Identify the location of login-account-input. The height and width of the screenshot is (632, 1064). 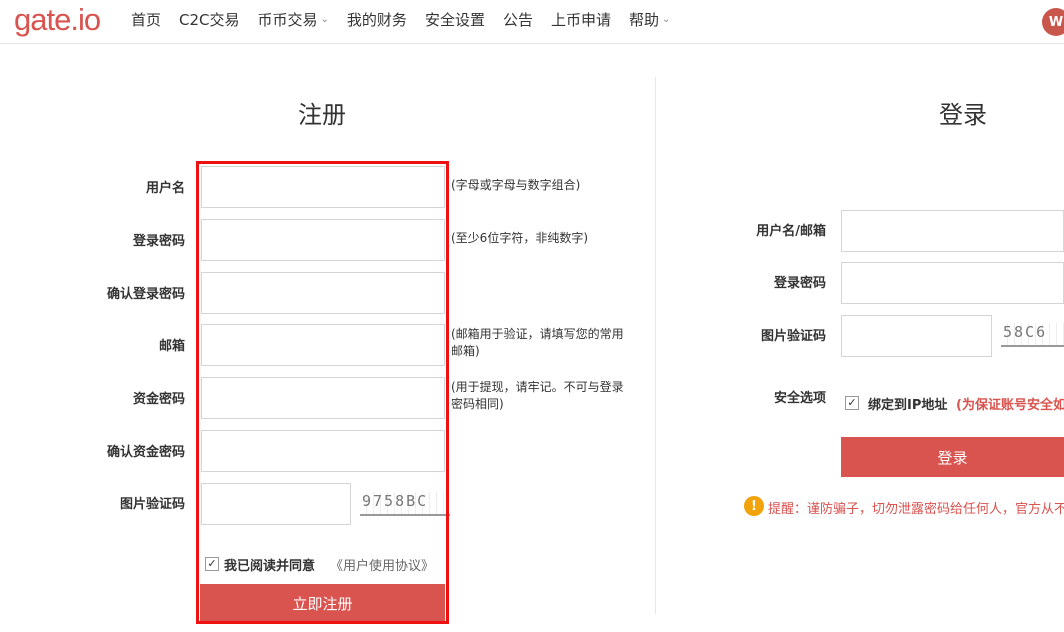
(952, 231).